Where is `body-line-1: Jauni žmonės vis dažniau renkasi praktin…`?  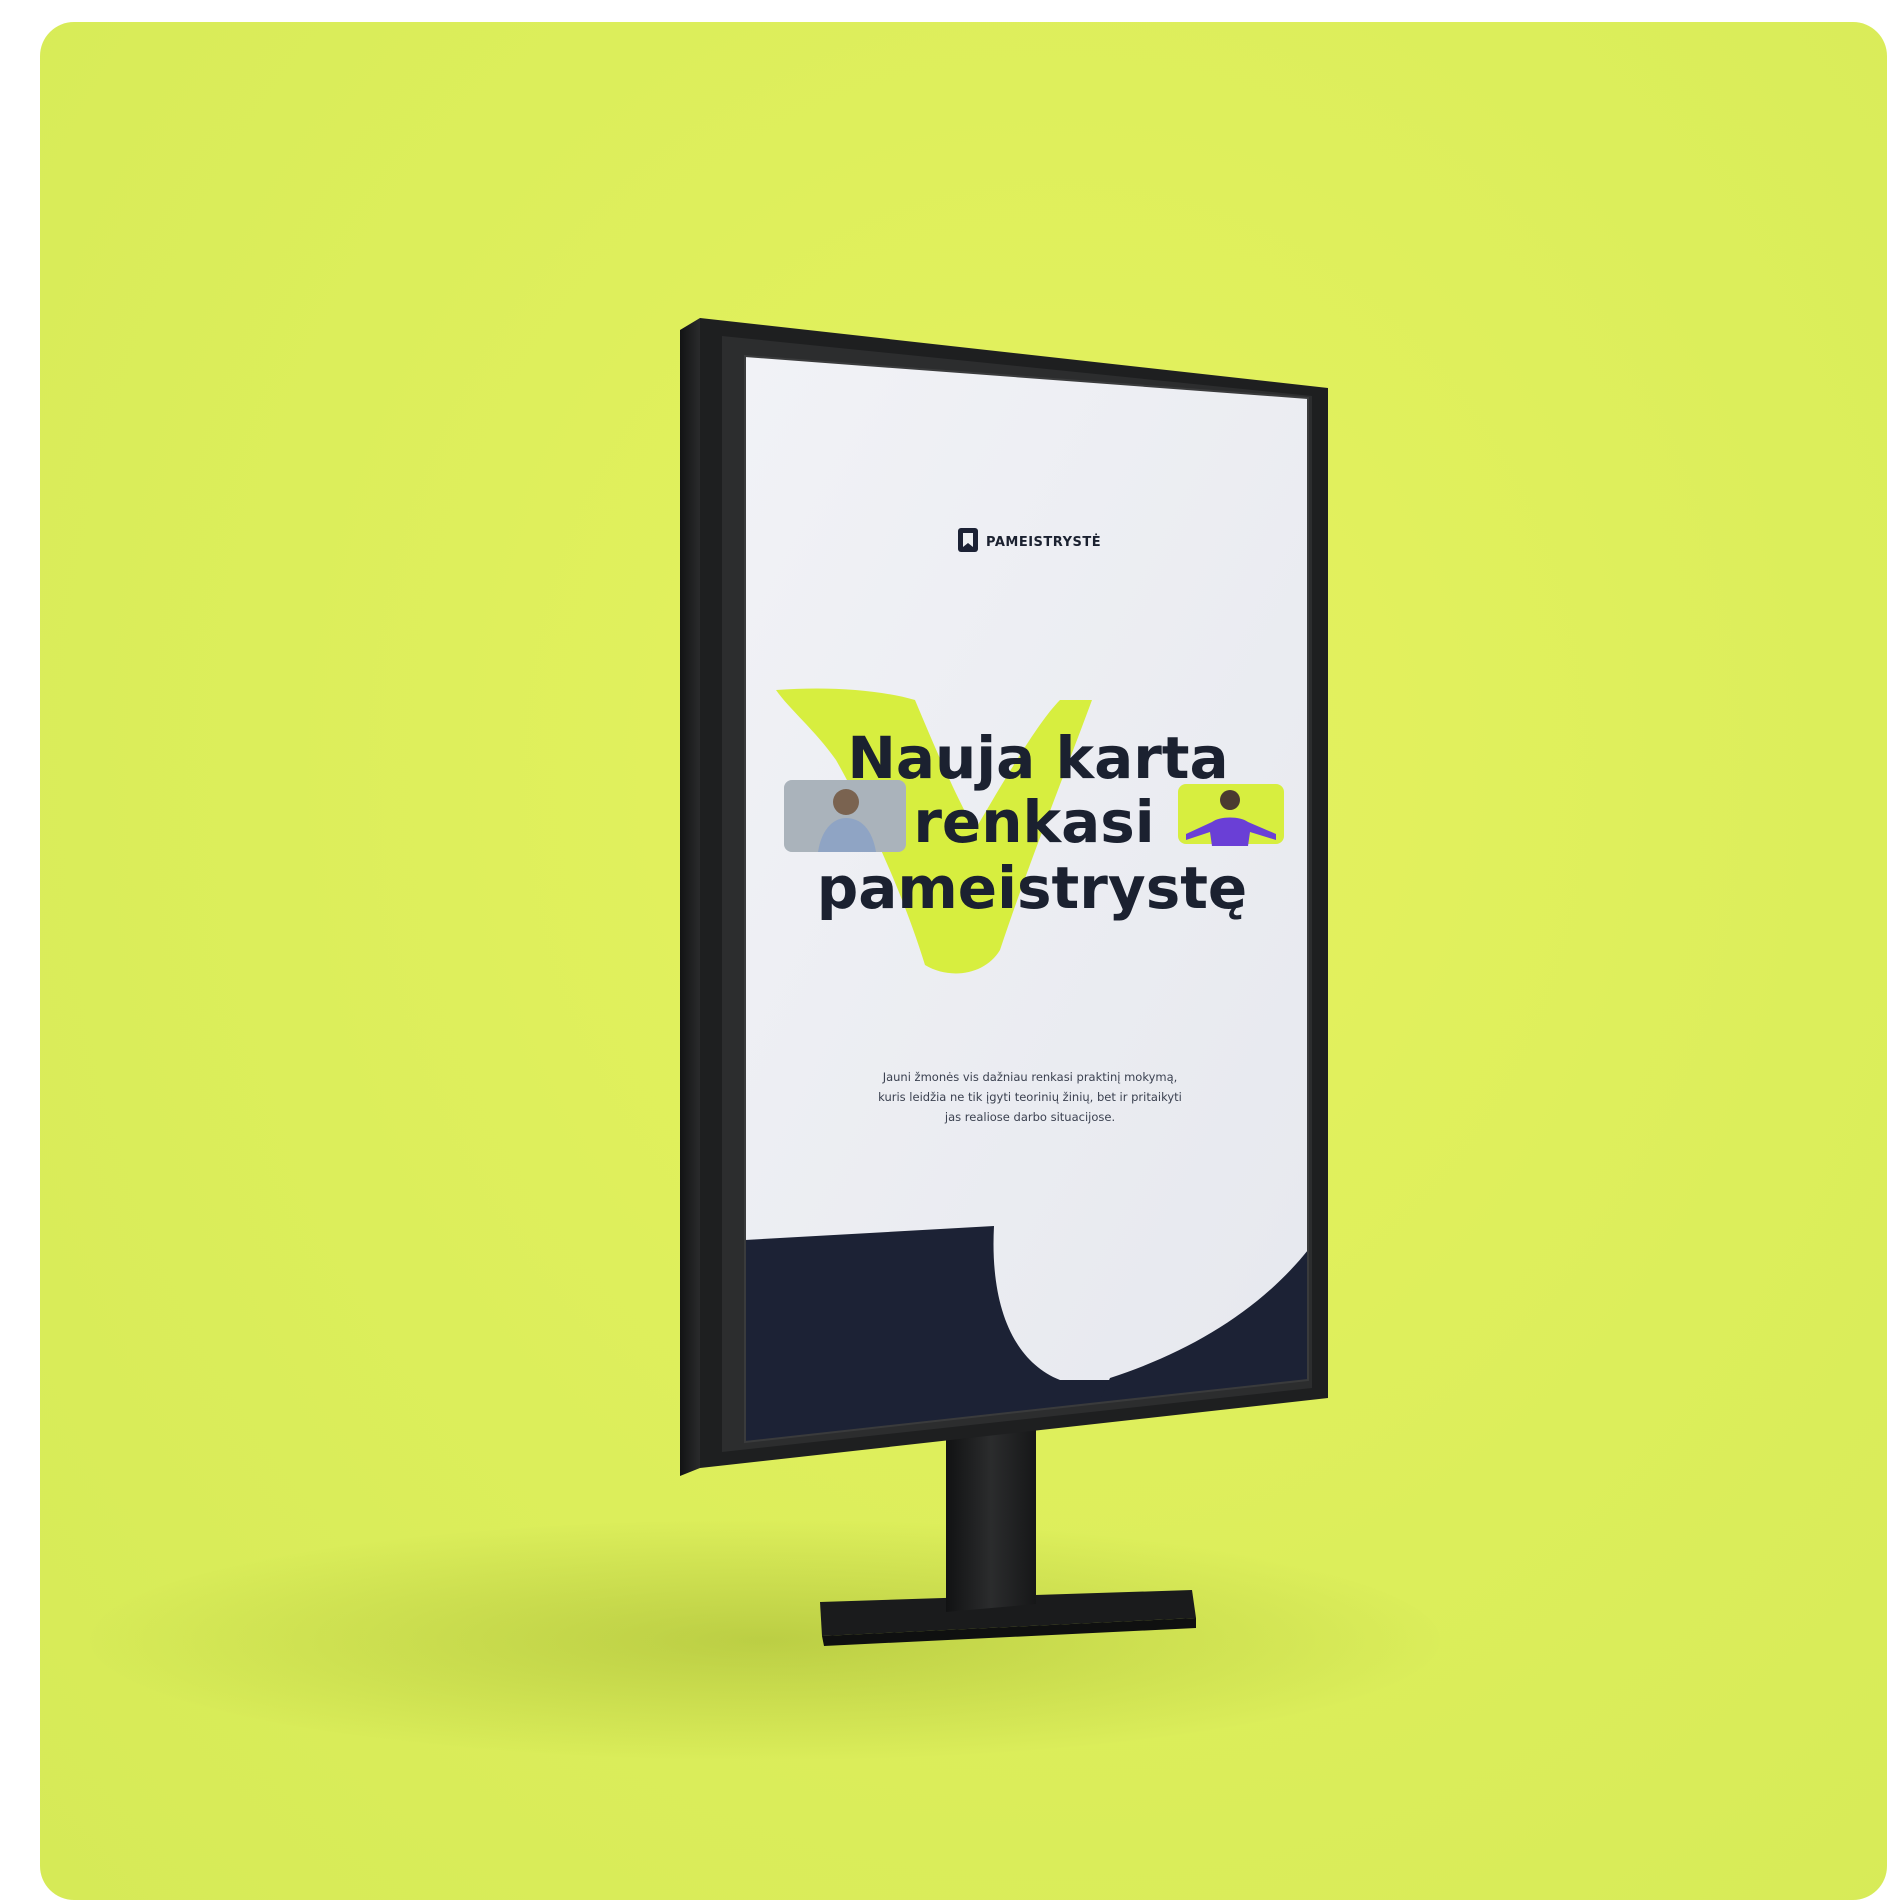
body-line-1: Jauni žmonės vis dažniau renkasi praktin… is located at coordinates (1030, 1077).